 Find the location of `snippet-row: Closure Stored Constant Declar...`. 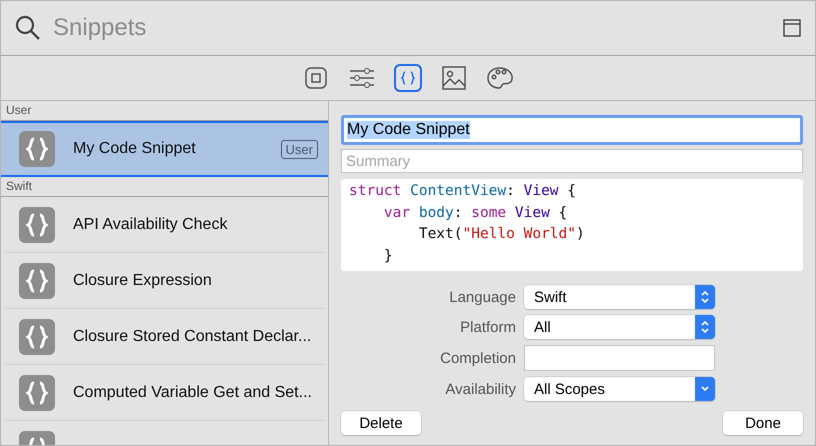

snippet-row: Closure Stored Constant Declar... is located at coordinates (164, 337).